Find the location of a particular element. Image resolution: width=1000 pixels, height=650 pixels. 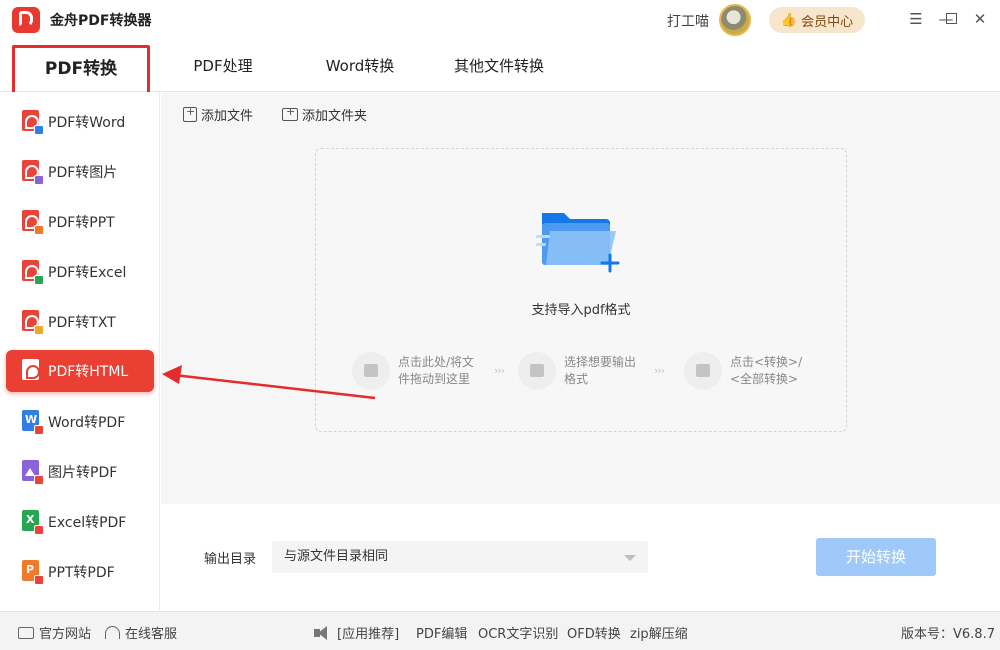

chevron-down-icon is located at coordinates (630, 558).